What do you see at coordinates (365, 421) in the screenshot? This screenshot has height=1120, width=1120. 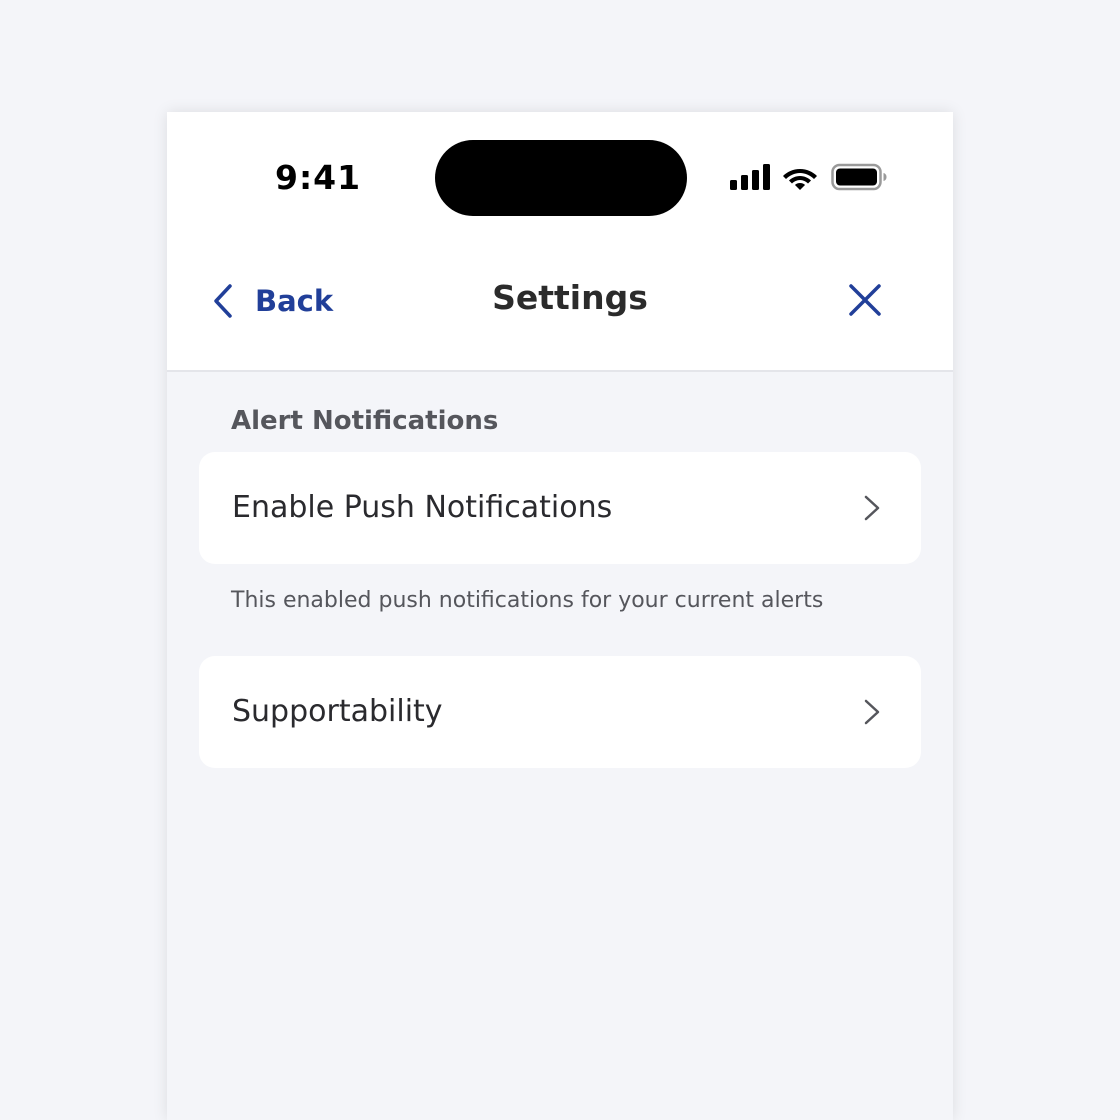 I see `section-header-alert-notifications: Alert Notifications` at bounding box center [365, 421].